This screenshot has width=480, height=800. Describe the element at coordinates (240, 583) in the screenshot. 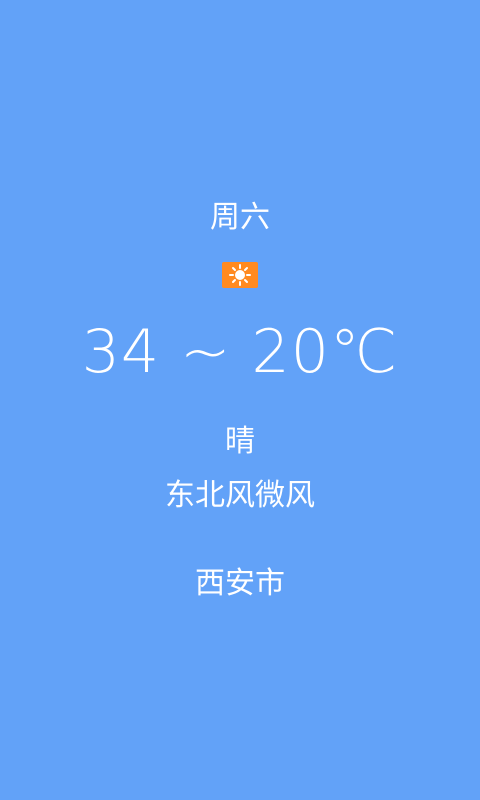

I see `city-name: 西安市` at that location.